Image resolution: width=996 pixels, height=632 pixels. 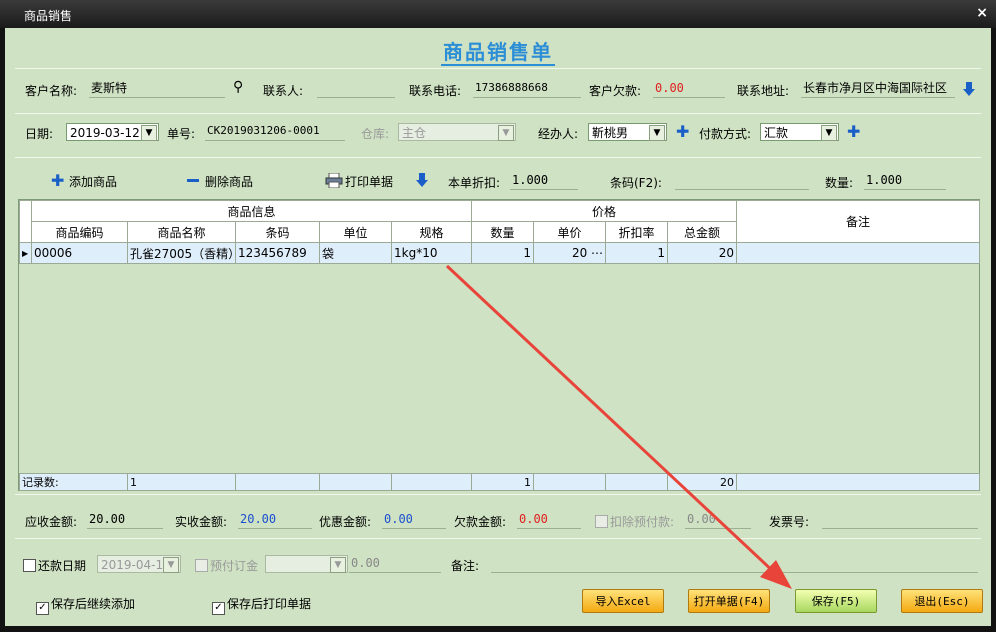 What do you see at coordinates (355, 232) in the screenshot?
I see `col-unit-header: 单位` at bounding box center [355, 232].